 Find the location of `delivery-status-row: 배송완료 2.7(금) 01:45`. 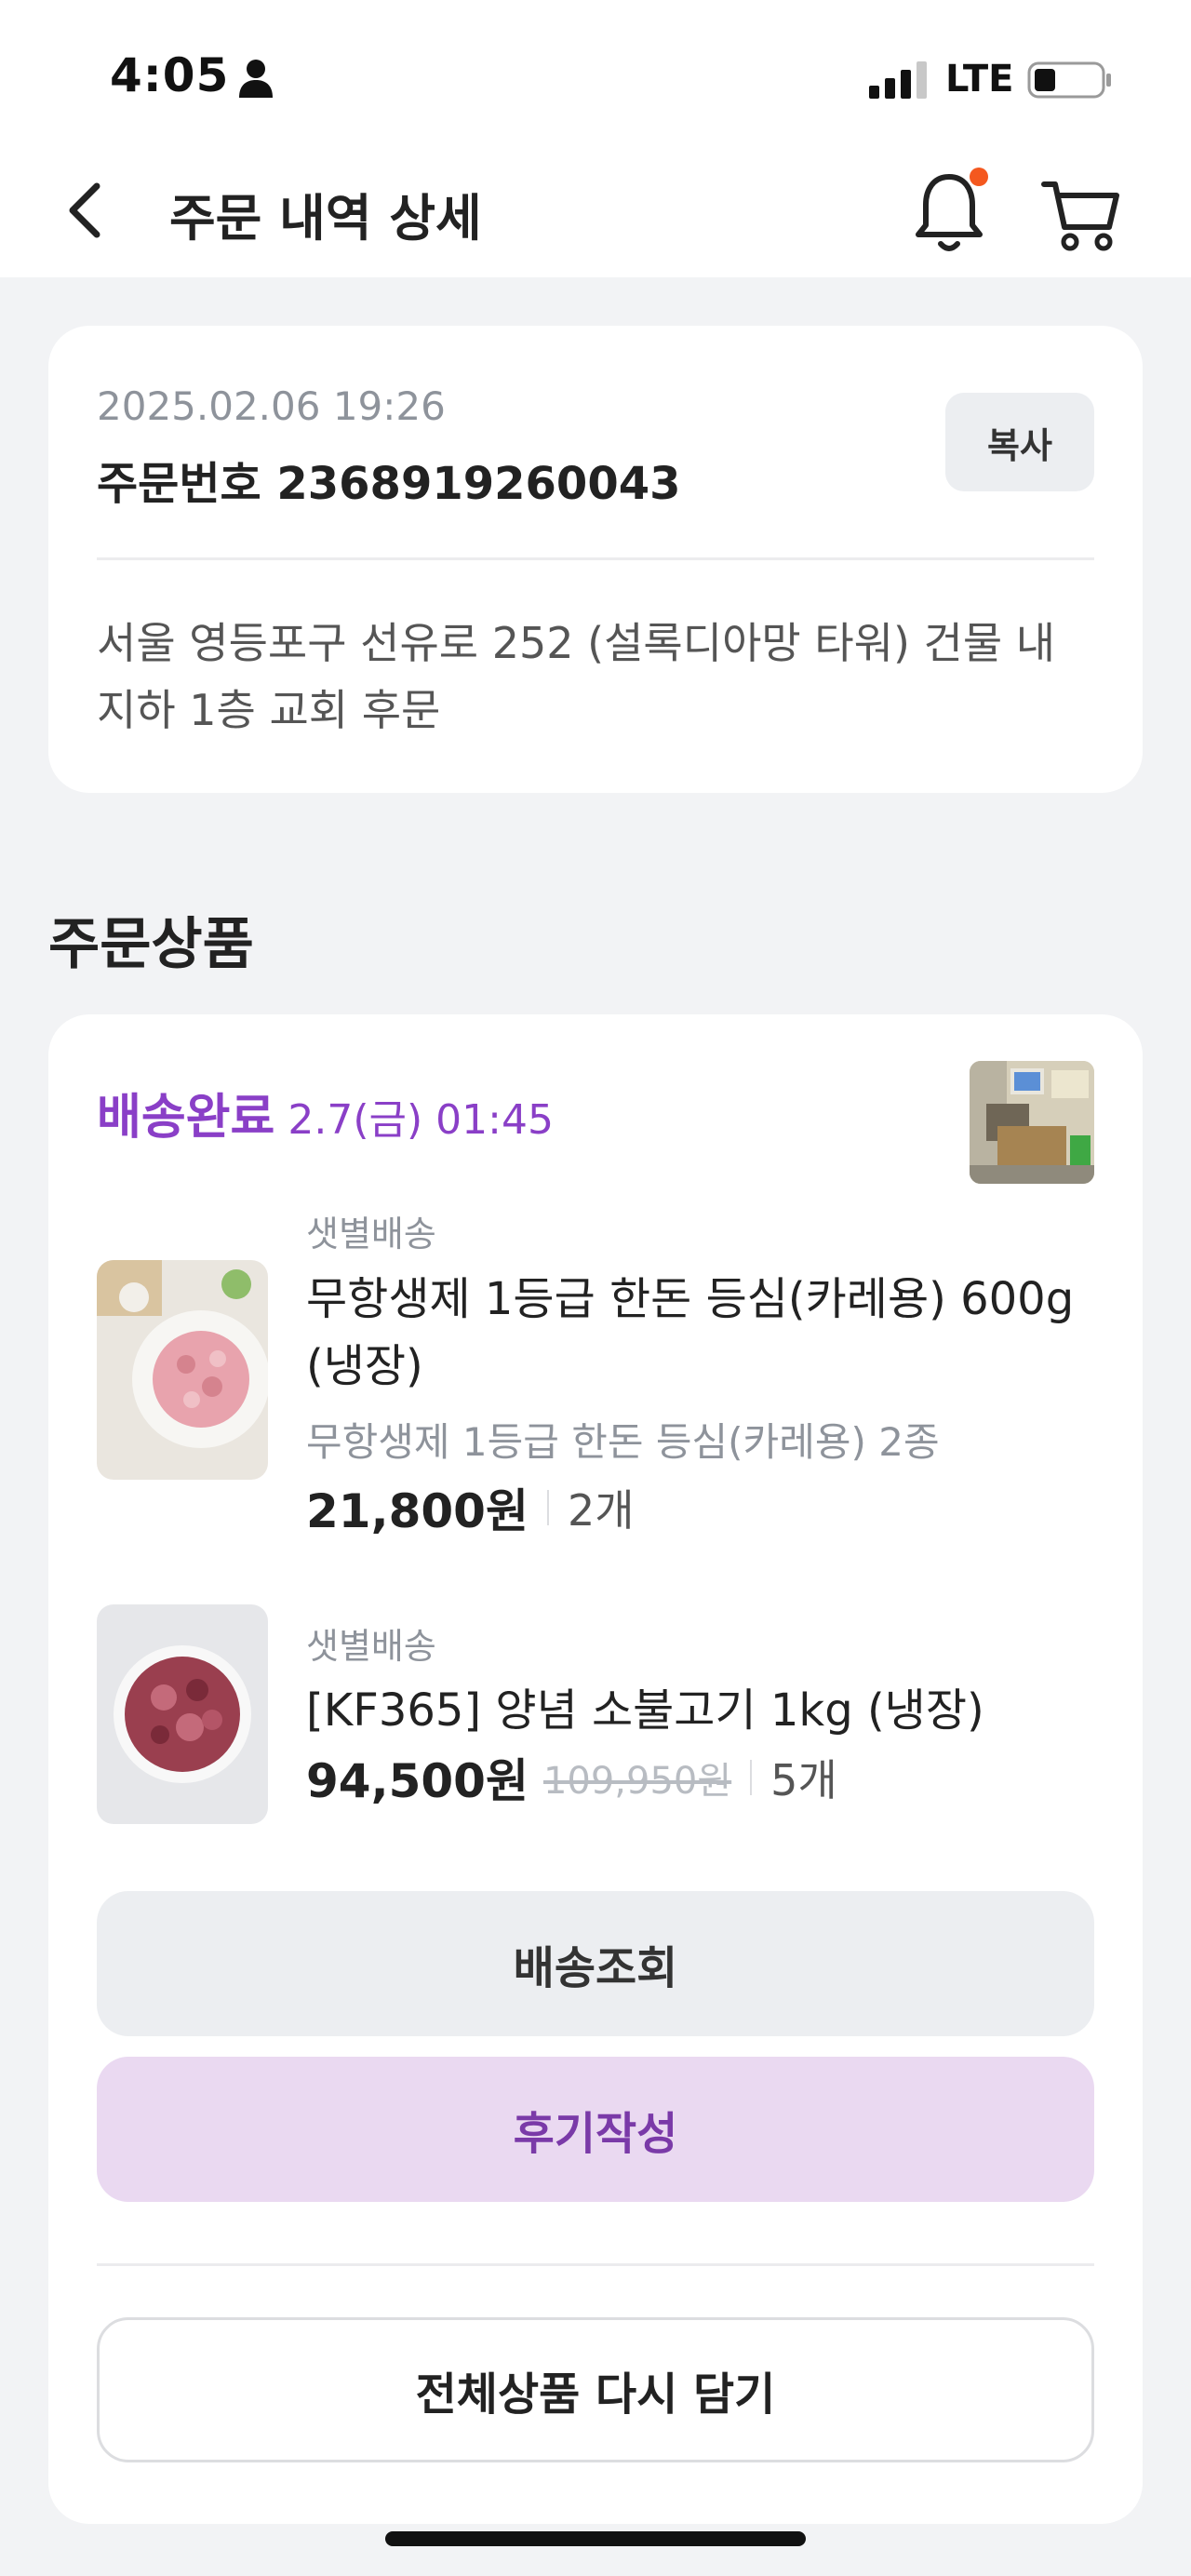

delivery-status-row: 배송완료 2.7(금) 01:45 is located at coordinates (325, 1112).